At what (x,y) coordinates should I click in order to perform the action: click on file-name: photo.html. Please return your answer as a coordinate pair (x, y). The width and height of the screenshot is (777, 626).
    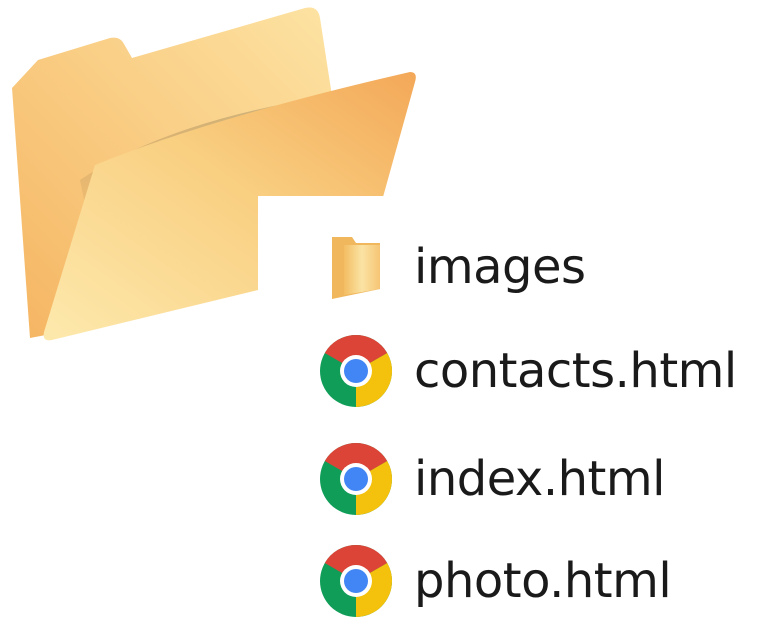
    Looking at the image, I should click on (543, 581).